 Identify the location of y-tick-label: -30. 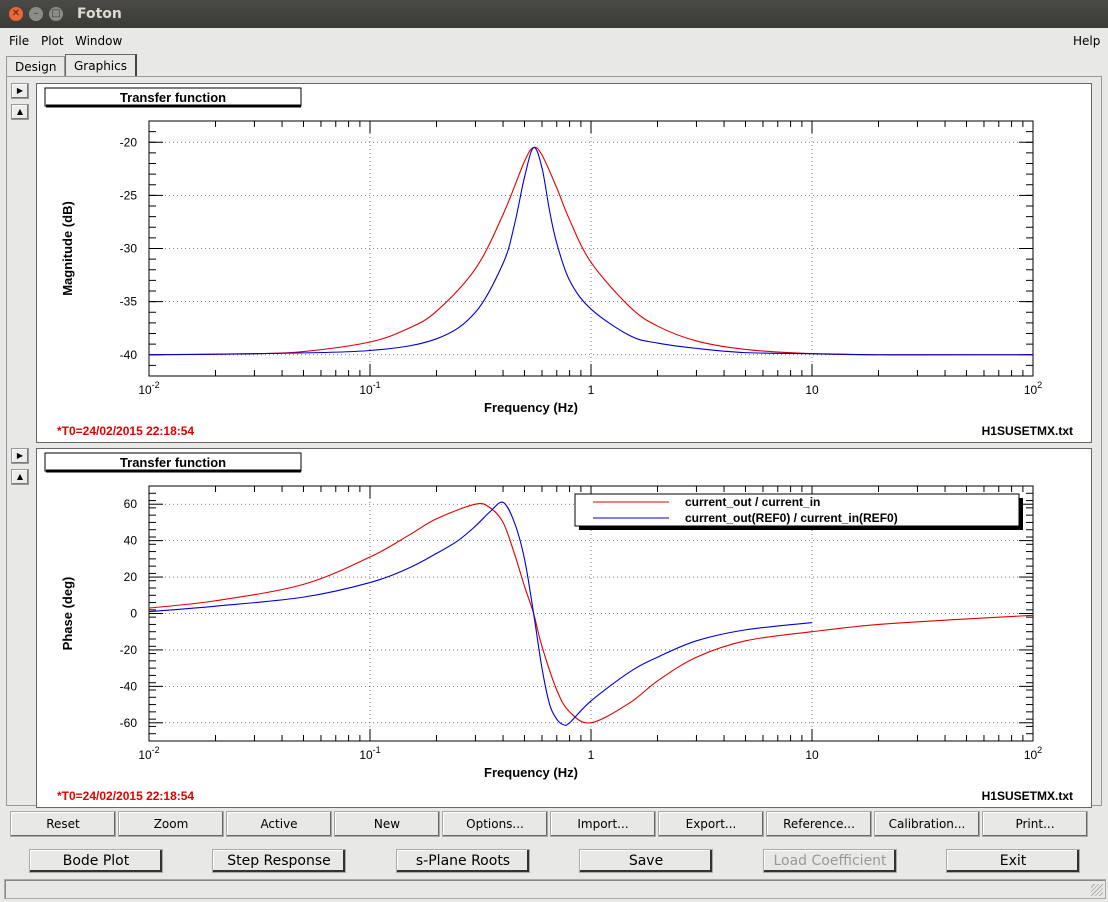
(129, 249).